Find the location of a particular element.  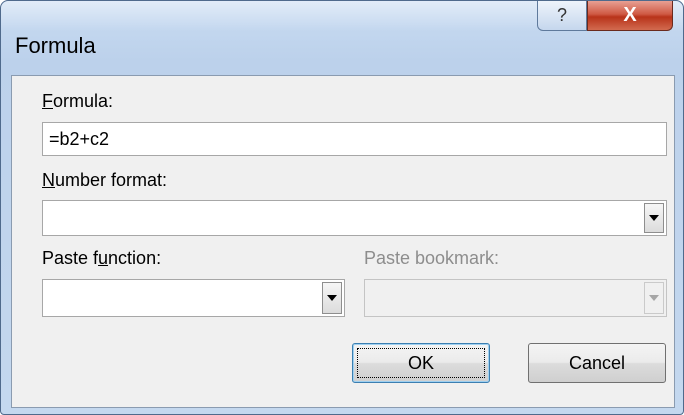

formula-input is located at coordinates (354, 139).